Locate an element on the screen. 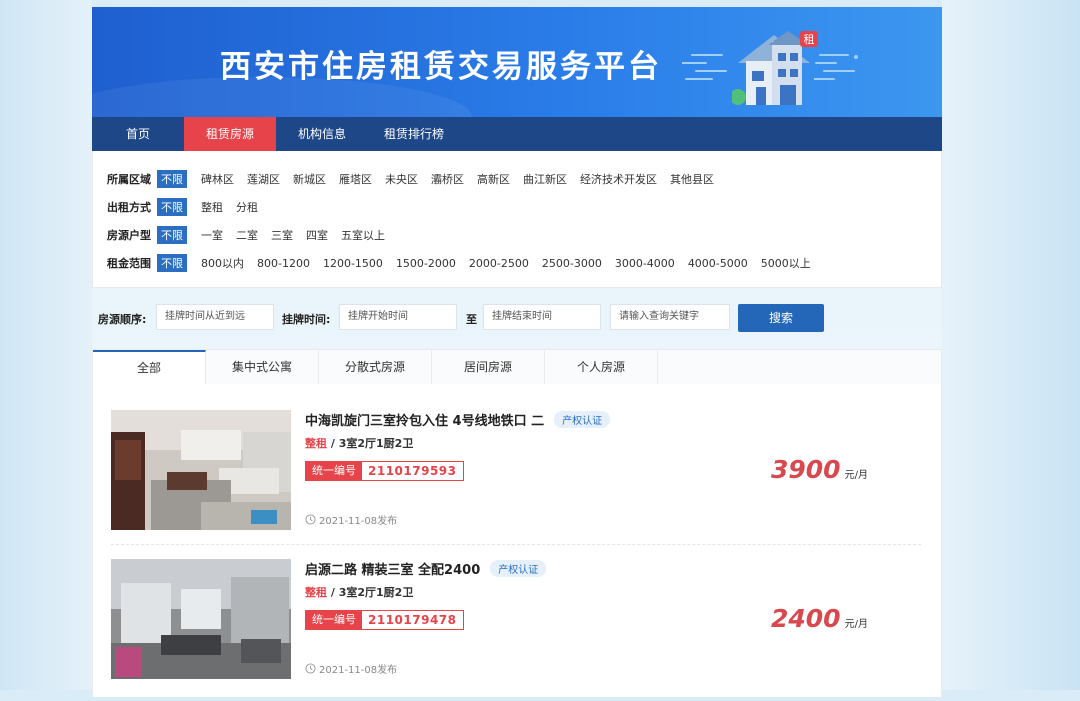 The width and height of the screenshot is (1080, 701). filter-option: 800以内 is located at coordinates (222, 263).